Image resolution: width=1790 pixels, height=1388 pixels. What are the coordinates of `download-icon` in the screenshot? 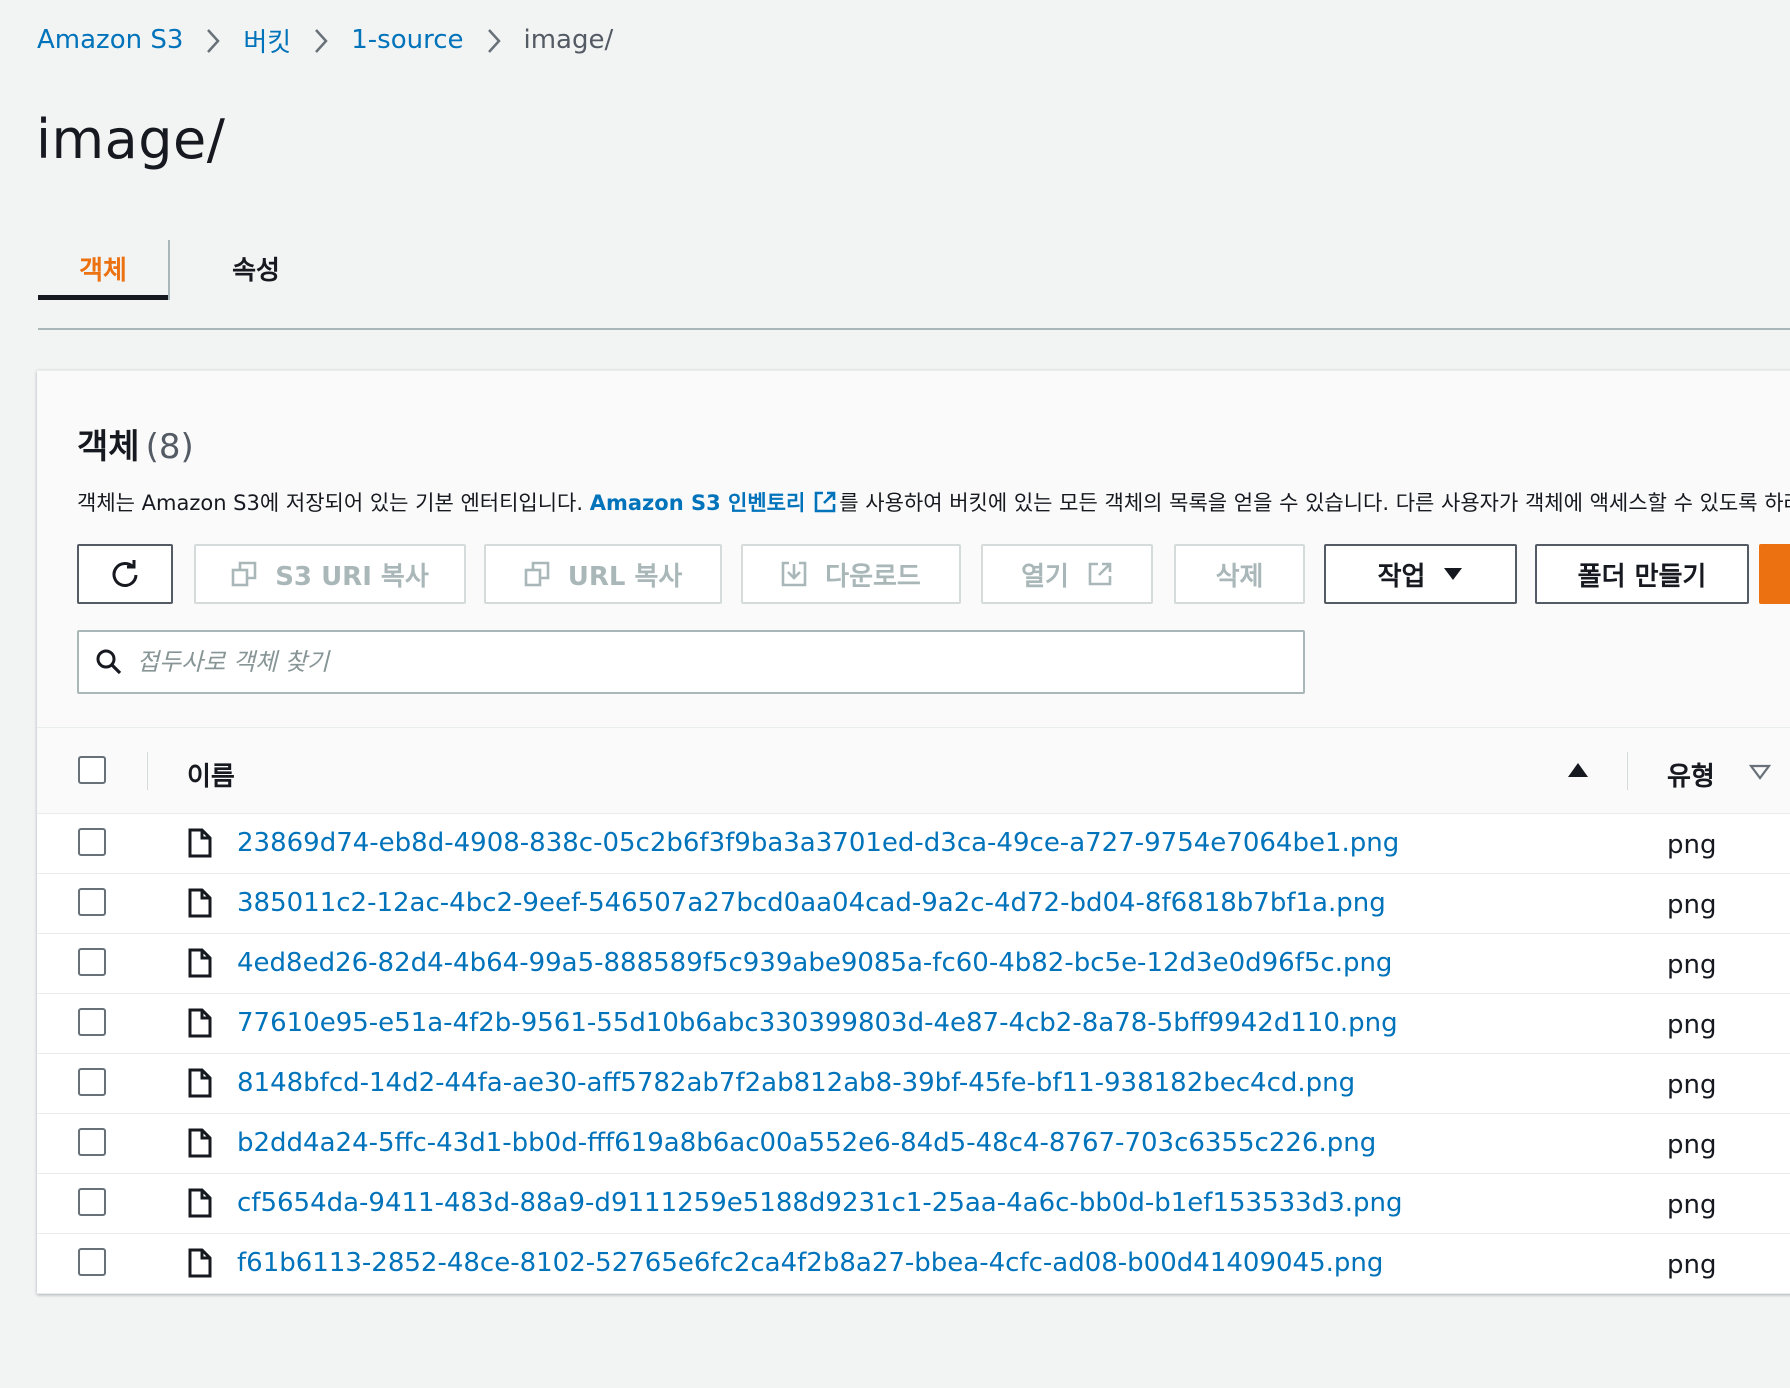 It's located at (794, 574).